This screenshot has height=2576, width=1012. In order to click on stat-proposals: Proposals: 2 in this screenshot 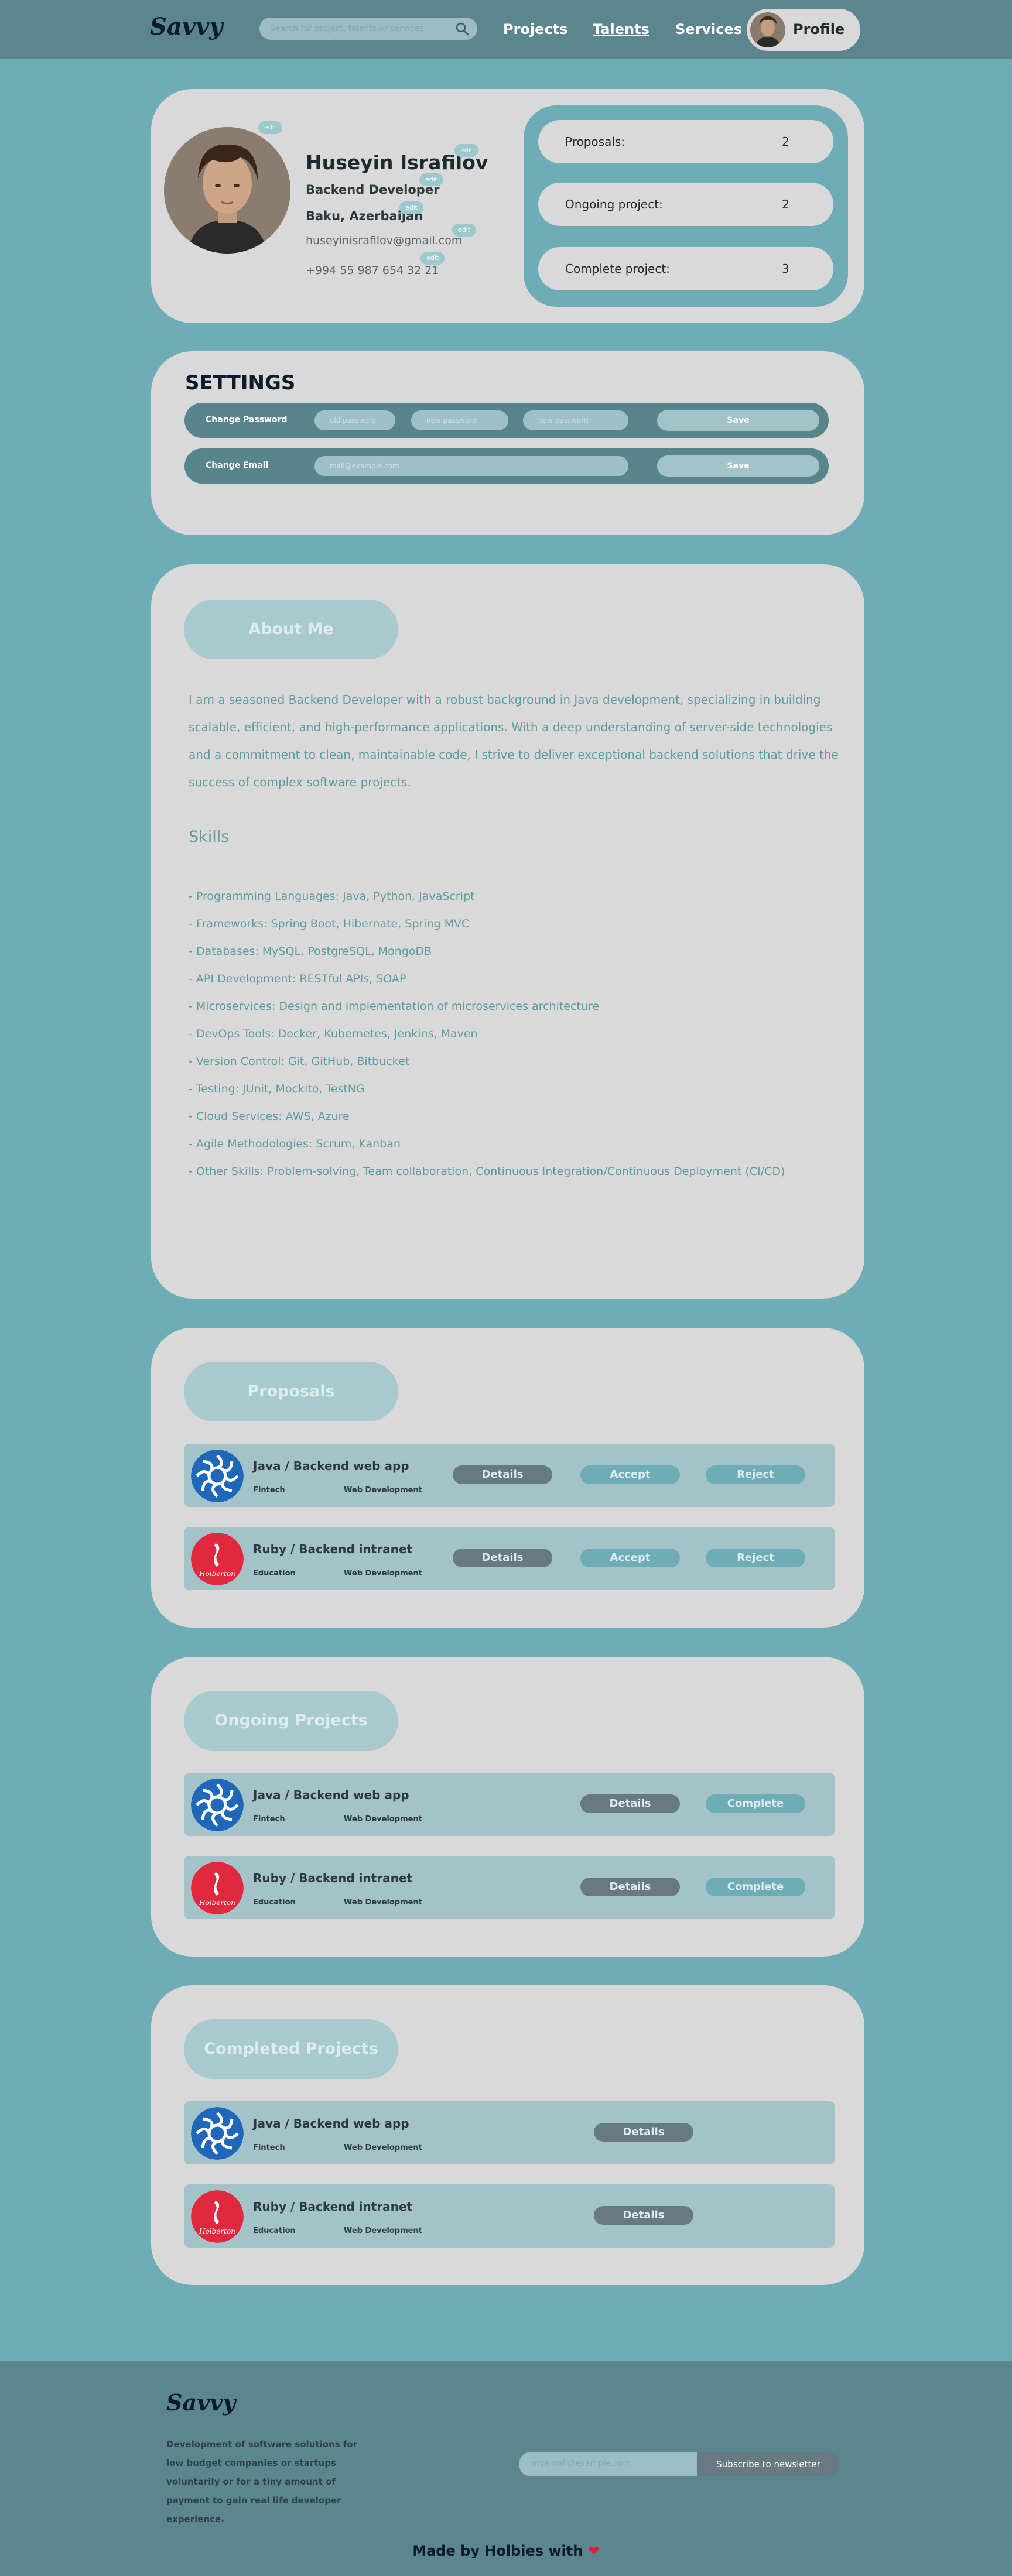, I will do `click(685, 141)`.